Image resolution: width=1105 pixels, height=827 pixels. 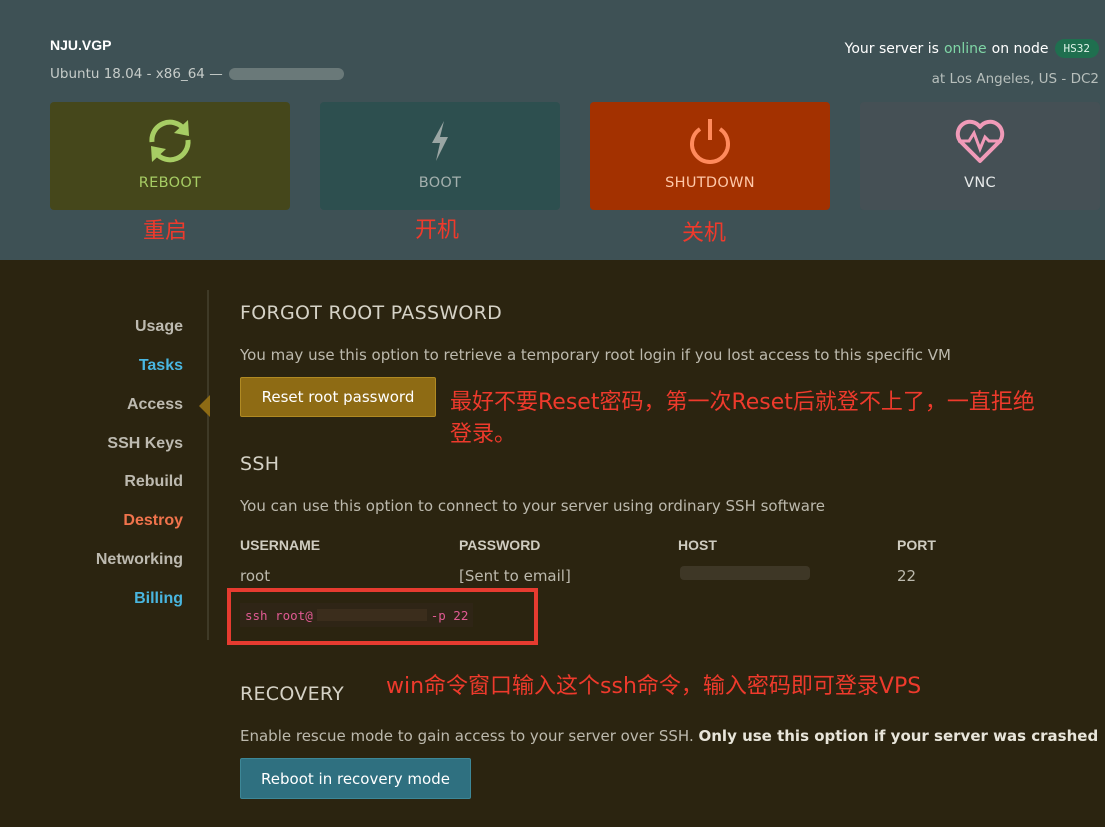 What do you see at coordinates (980, 141) in the screenshot?
I see `heart-pulse-icon` at bounding box center [980, 141].